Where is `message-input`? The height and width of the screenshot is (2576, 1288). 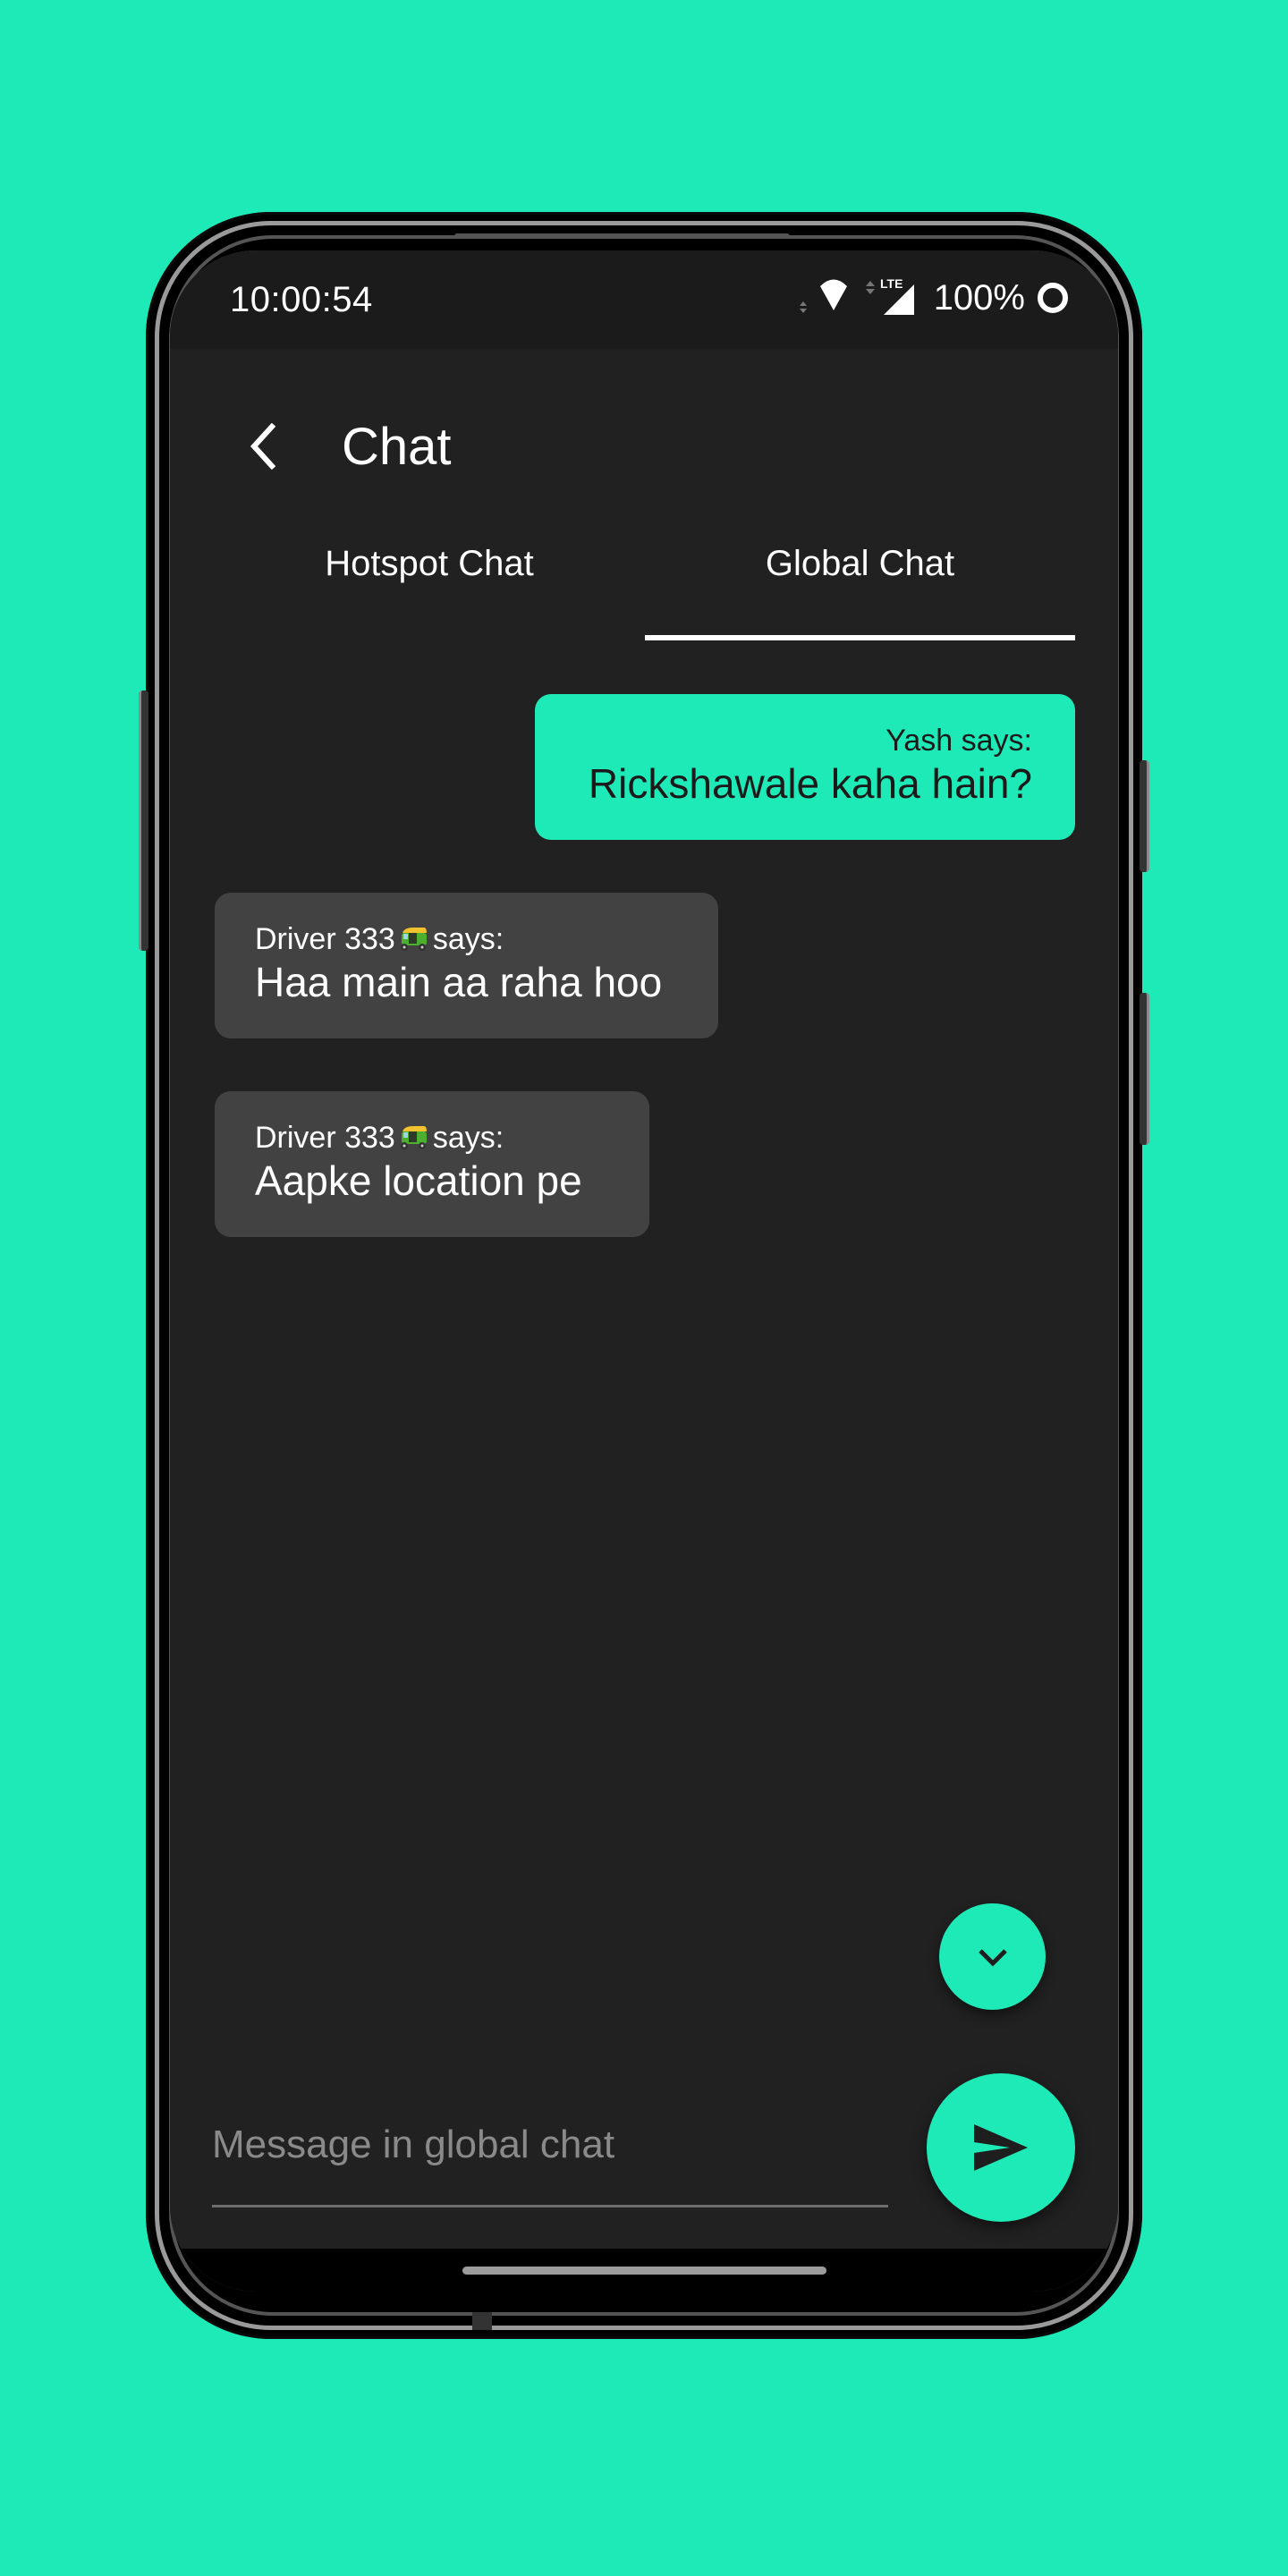 message-input is located at coordinates (550, 2154).